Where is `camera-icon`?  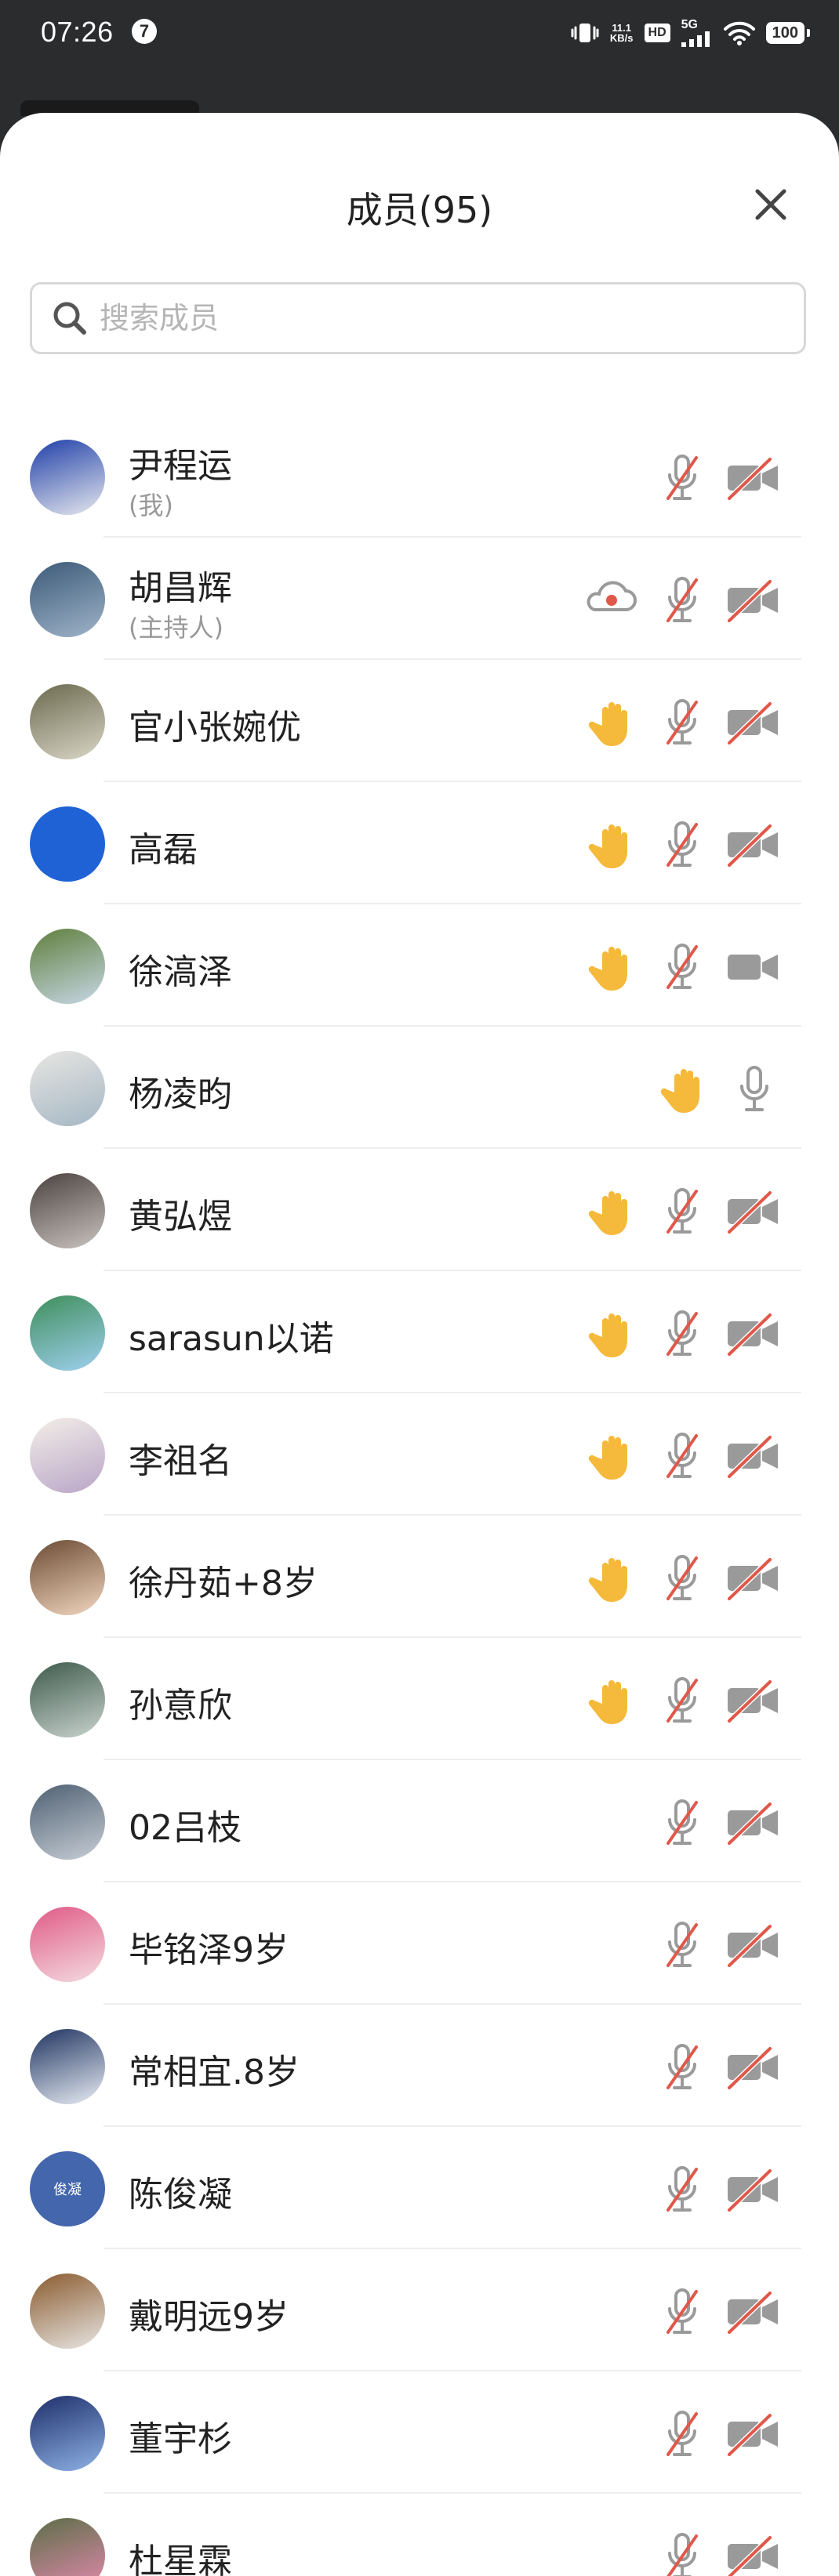 camera-icon is located at coordinates (753, 967).